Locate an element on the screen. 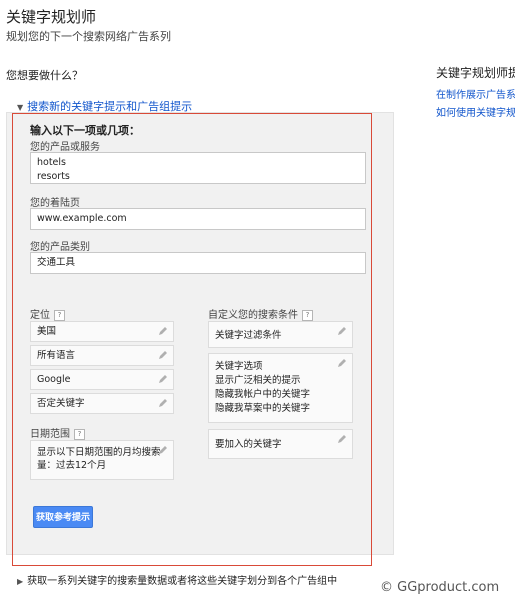 This screenshot has height=599, width=515. targeting-location-value: 美国 is located at coordinates (47, 331).